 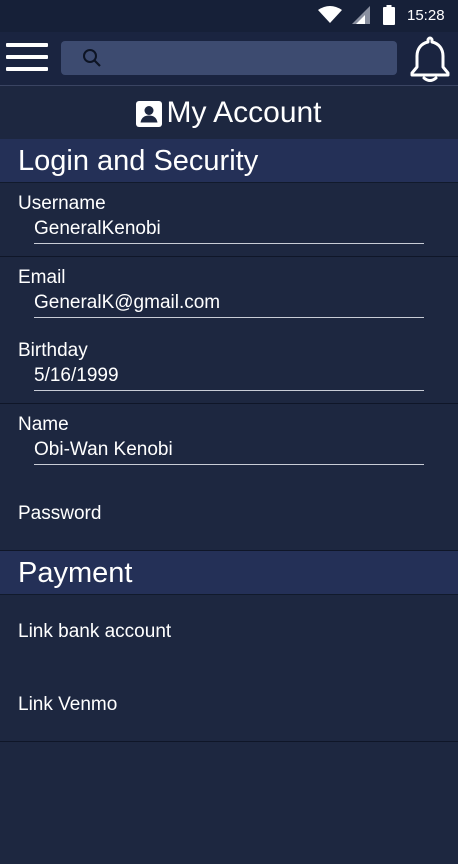 I want to click on birthday-label: Birthday, so click(x=53, y=350).